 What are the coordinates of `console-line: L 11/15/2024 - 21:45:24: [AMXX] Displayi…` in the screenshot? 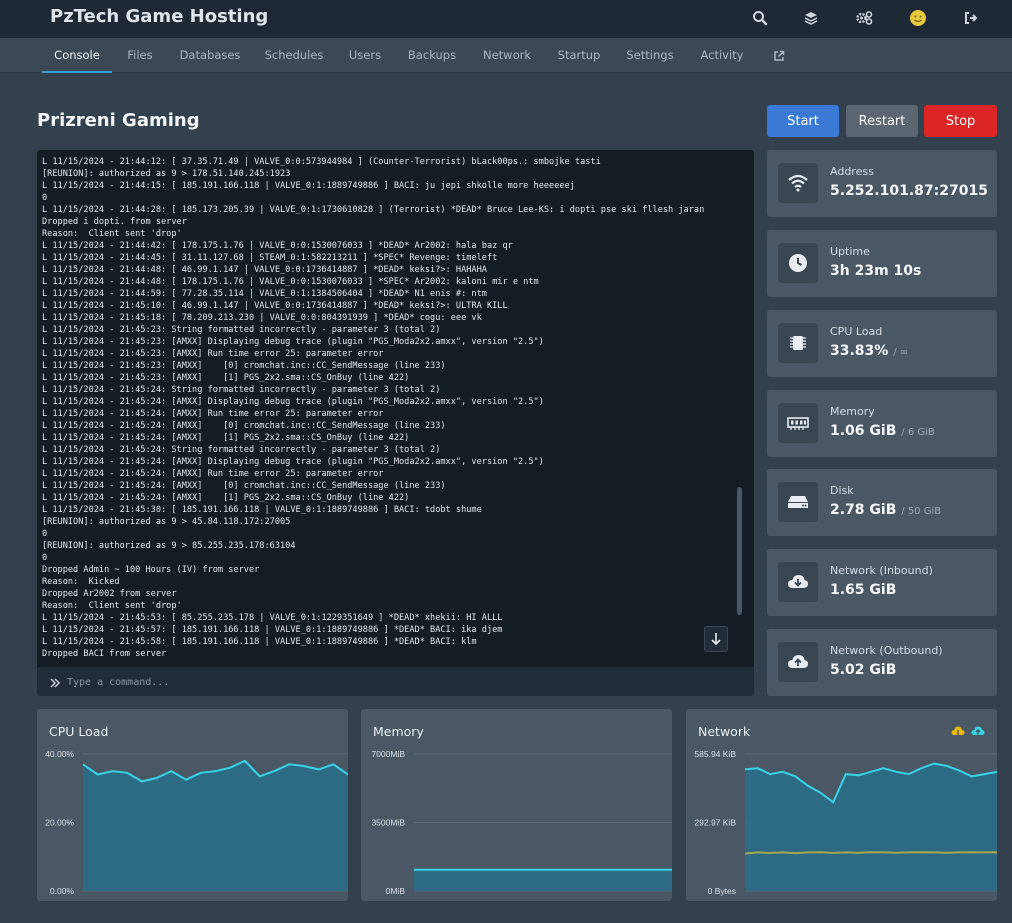 It's located at (293, 462).